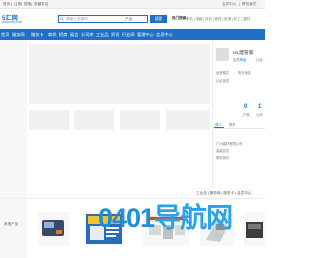 The height and width of the screenshot is (258, 320). What do you see at coordinates (222, 54) in the screenshot?
I see `avatar` at bounding box center [222, 54].